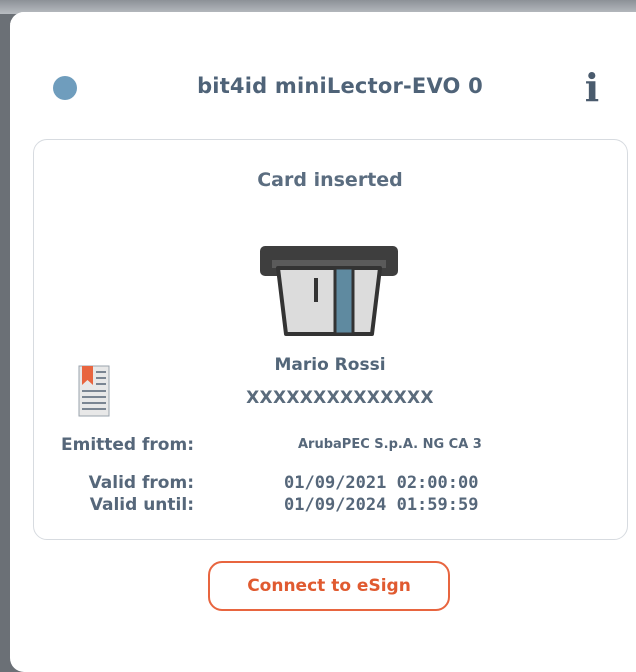 This screenshot has width=636, height=672. Describe the element at coordinates (340, 398) in the screenshot. I see `card-holder-id: XXXXXXXXXXXXXX` at that location.